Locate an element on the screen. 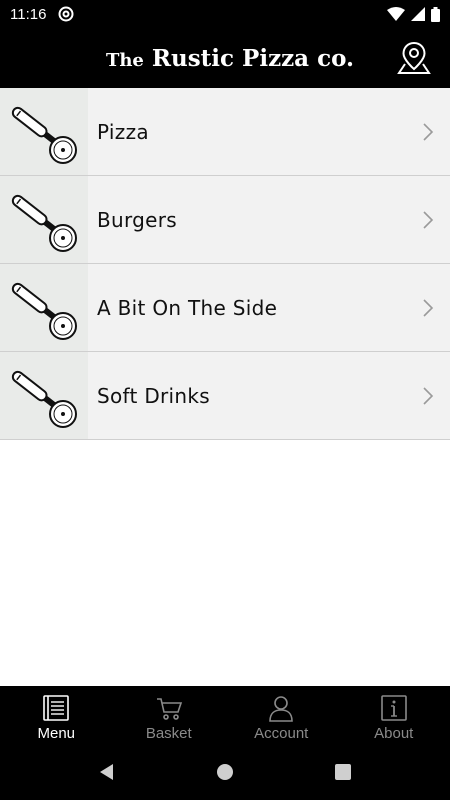 Image resolution: width=450 pixels, height=800 pixels. category-item-pizza: Pizza is located at coordinates (225, 132).